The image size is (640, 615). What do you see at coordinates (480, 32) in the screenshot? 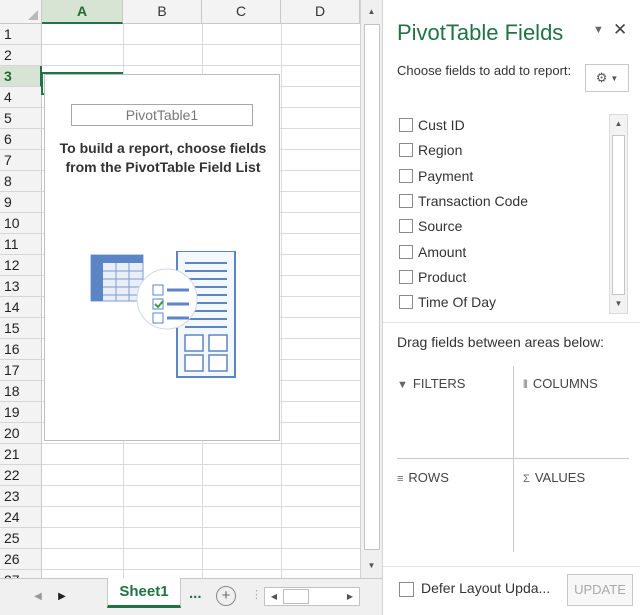
I see `pane-title: PivotTable Fields` at bounding box center [480, 32].